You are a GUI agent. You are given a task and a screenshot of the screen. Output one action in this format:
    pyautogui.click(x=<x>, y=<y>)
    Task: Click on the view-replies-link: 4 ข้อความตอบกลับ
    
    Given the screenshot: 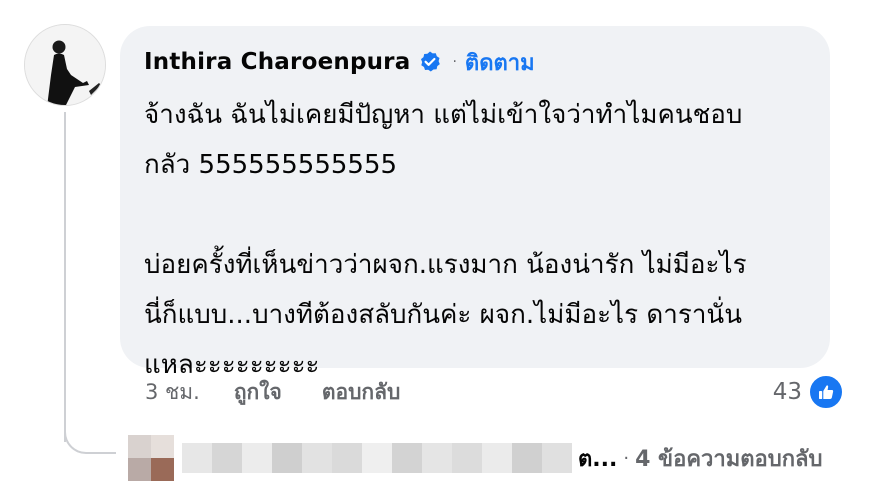 What is the action you would take?
    pyautogui.click(x=728, y=458)
    